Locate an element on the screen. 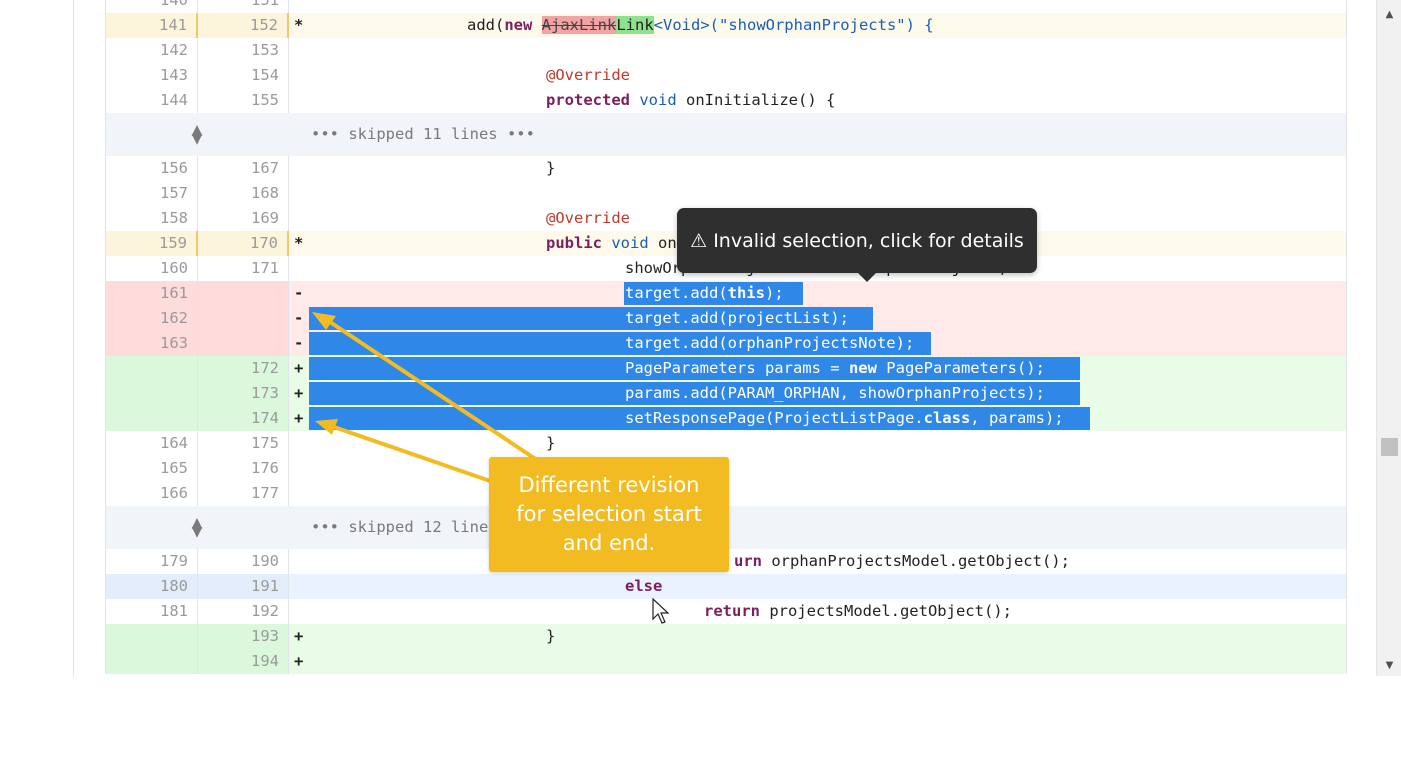  page-left-border is located at coordinates (73, 338).